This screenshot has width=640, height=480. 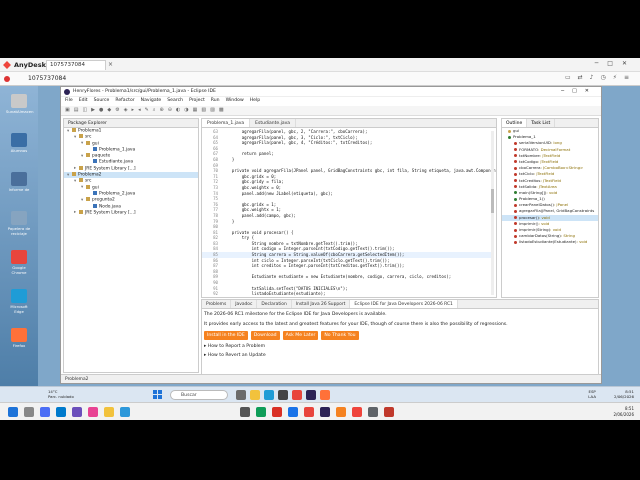 I want to click on tree-item: ▸ JRE System Library [...], so click(x=131, y=212).